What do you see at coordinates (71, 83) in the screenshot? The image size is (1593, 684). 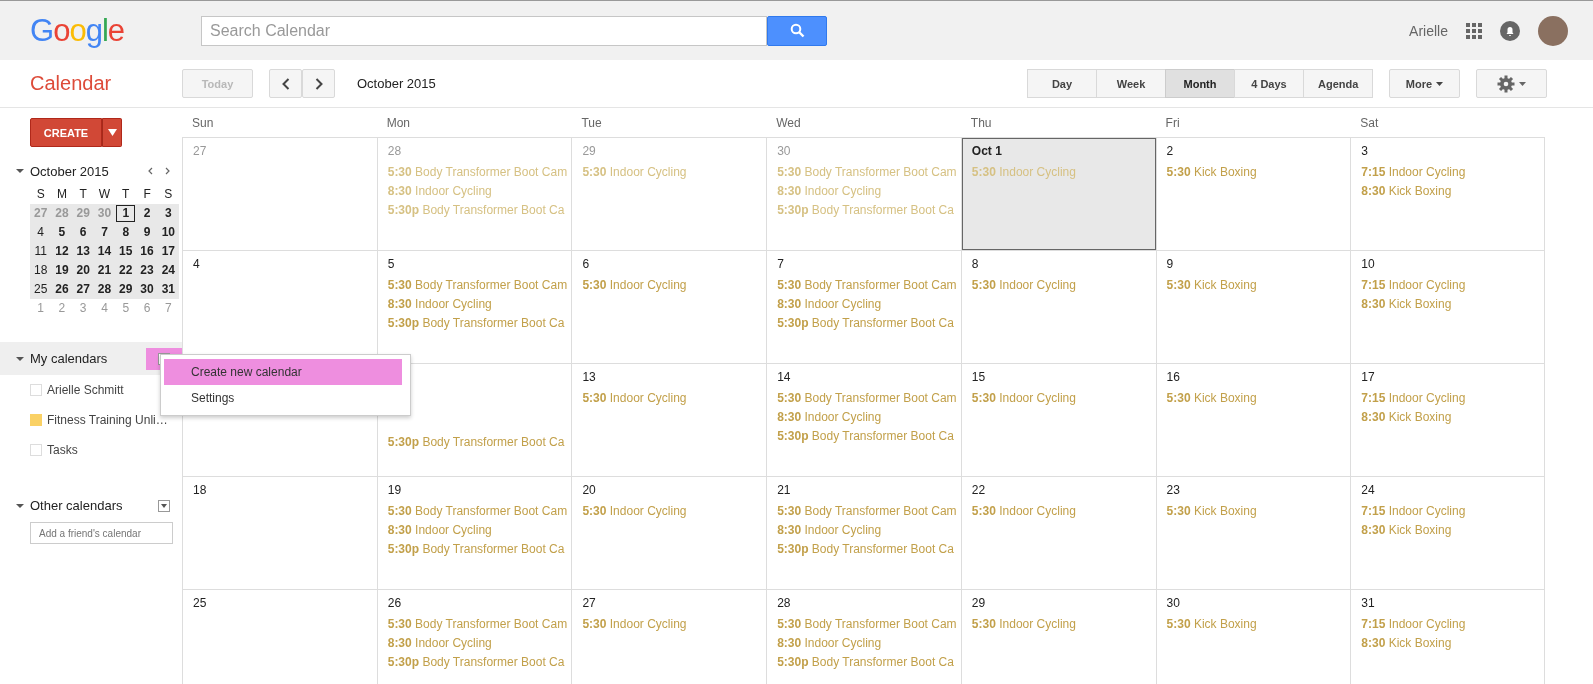 I see `app-title: Calendar` at bounding box center [71, 83].